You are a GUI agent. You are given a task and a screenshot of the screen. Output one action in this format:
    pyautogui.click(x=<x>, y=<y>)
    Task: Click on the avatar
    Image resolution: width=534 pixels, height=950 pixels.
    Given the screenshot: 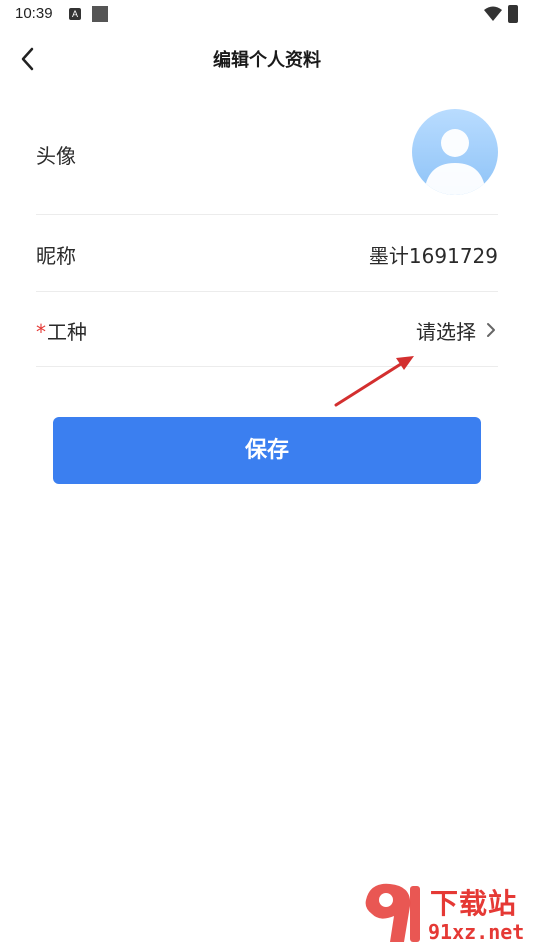 What is the action you would take?
    pyautogui.click(x=455, y=152)
    